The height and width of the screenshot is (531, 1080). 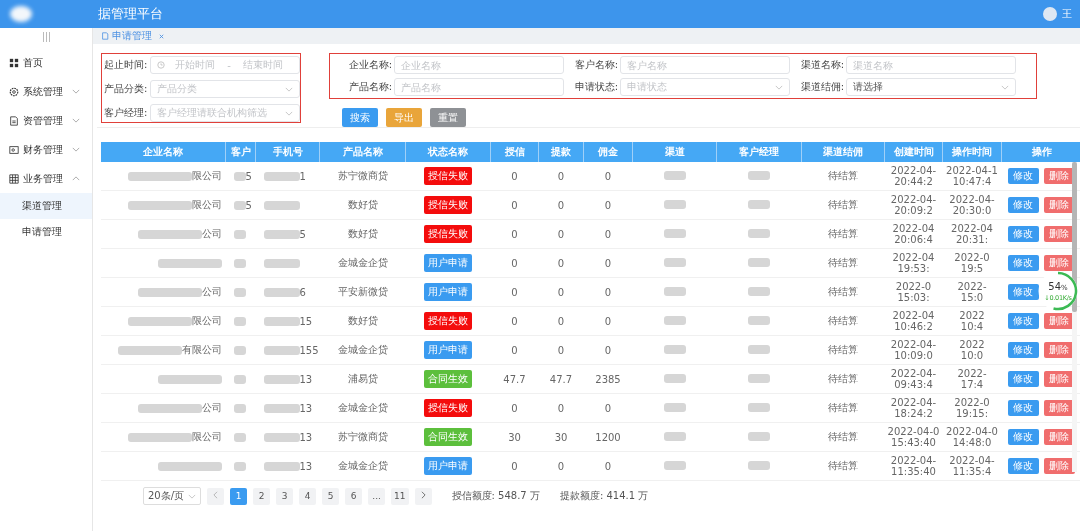 What do you see at coordinates (172, 496) in the screenshot?
I see `page-size-select: 20条/页` at bounding box center [172, 496].